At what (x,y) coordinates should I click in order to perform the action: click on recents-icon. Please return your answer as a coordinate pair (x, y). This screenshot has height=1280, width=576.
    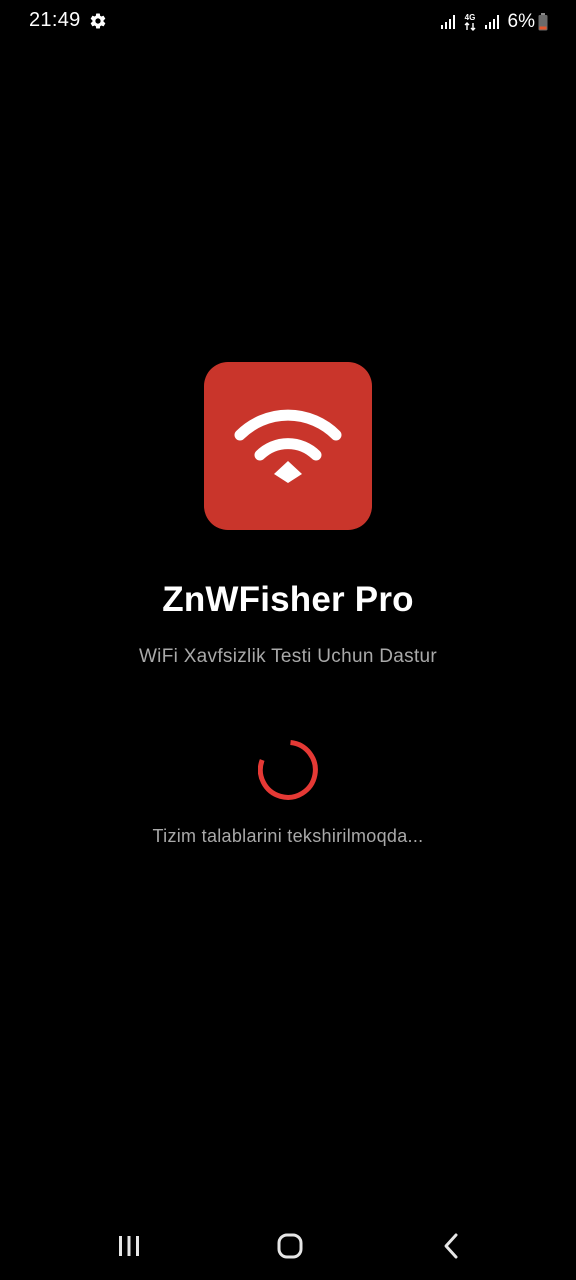
    Looking at the image, I should click on (129, 1246).